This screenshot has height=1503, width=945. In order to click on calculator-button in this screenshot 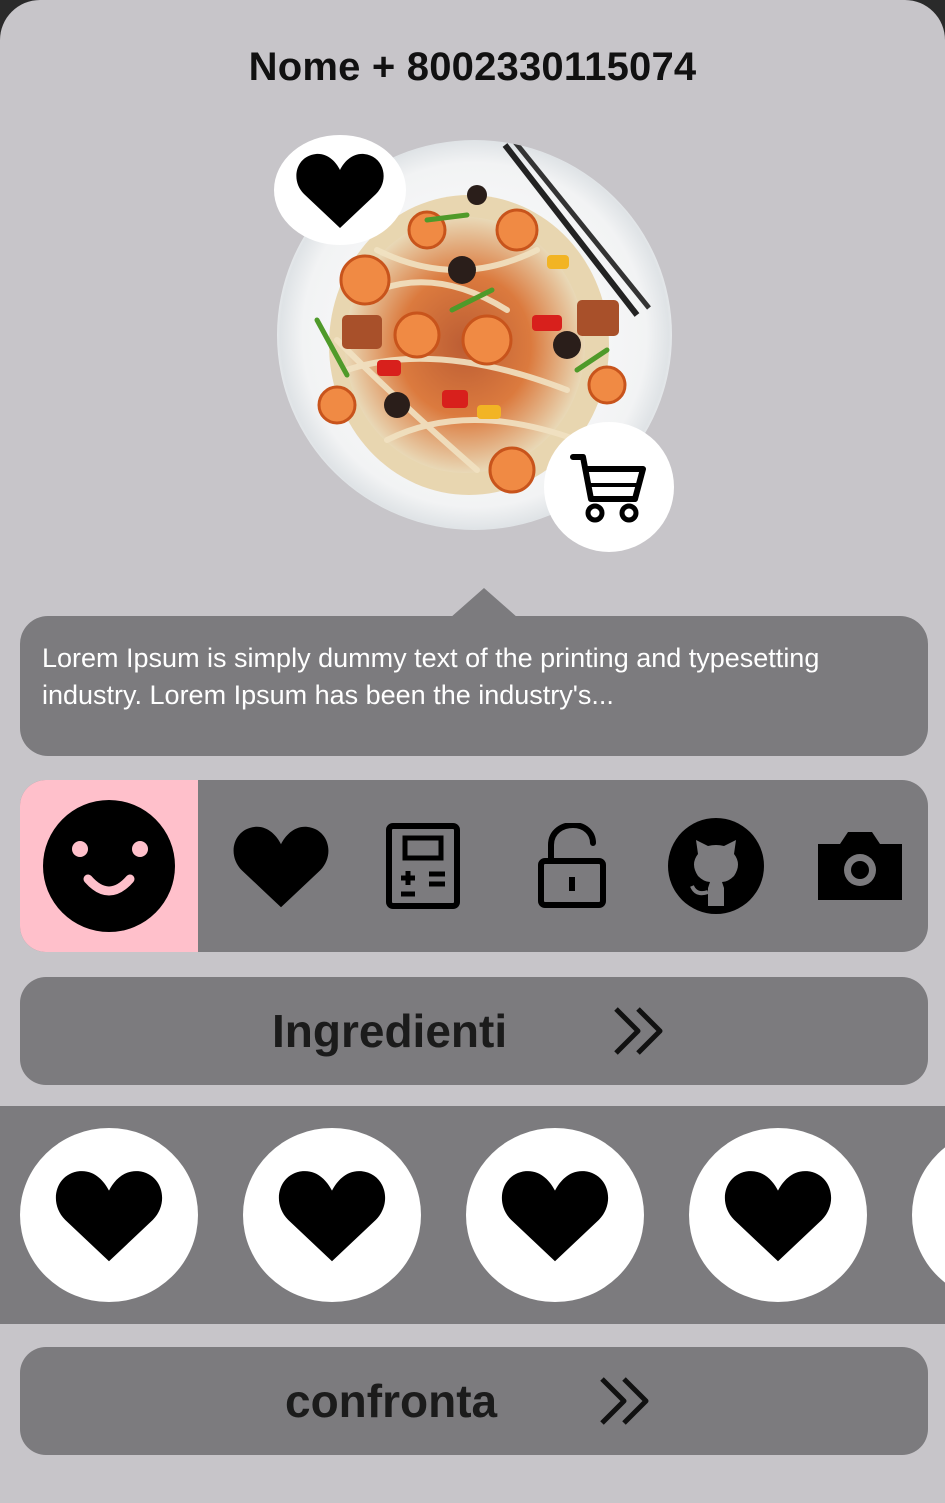, I will do `click(423, 866)`.